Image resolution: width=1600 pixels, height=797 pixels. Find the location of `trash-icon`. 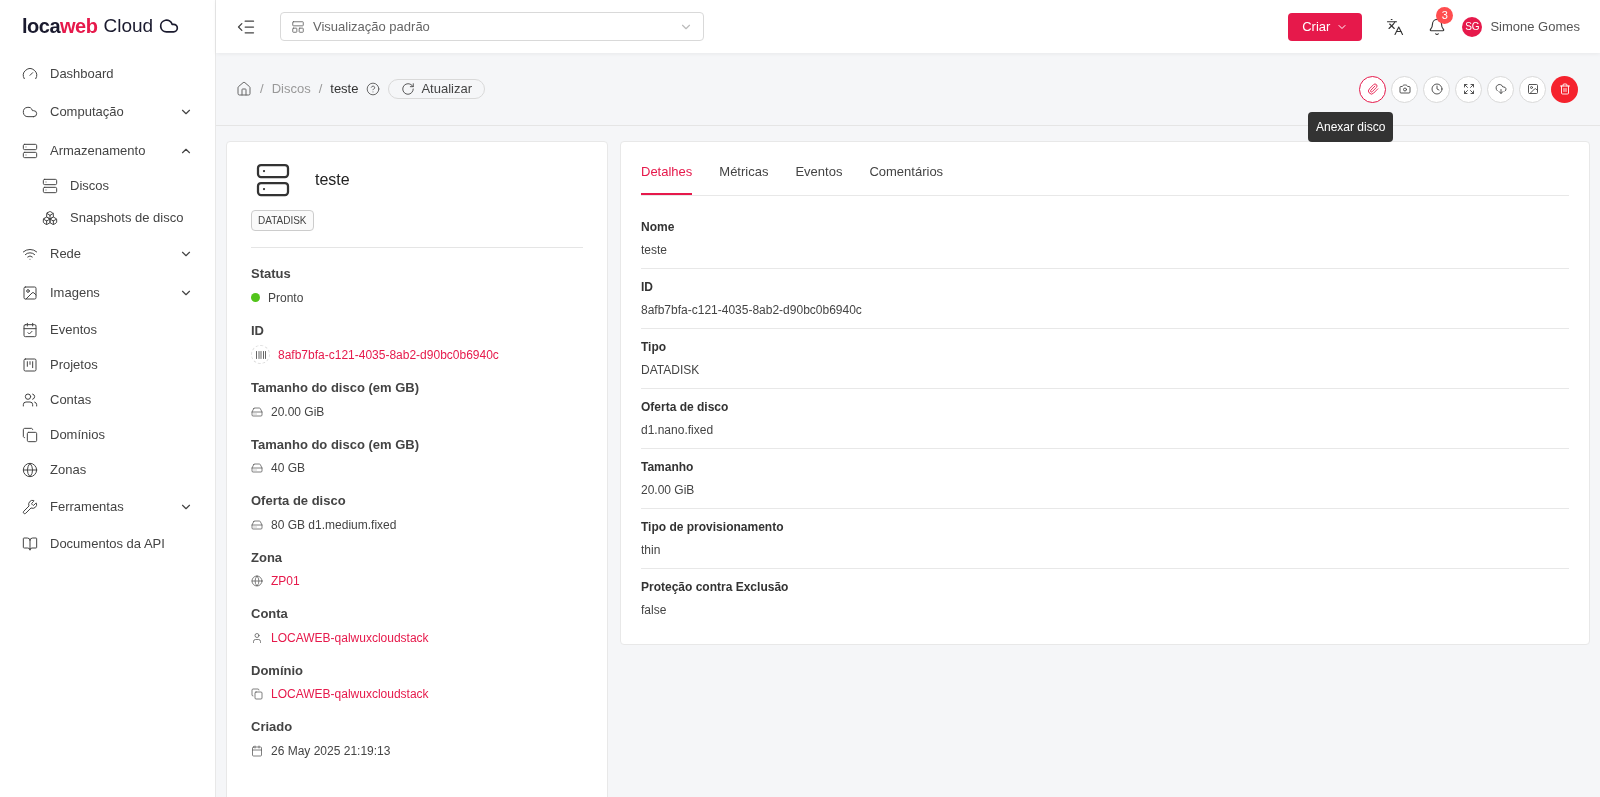

trash-icon is located at coordinates (1564, 89).